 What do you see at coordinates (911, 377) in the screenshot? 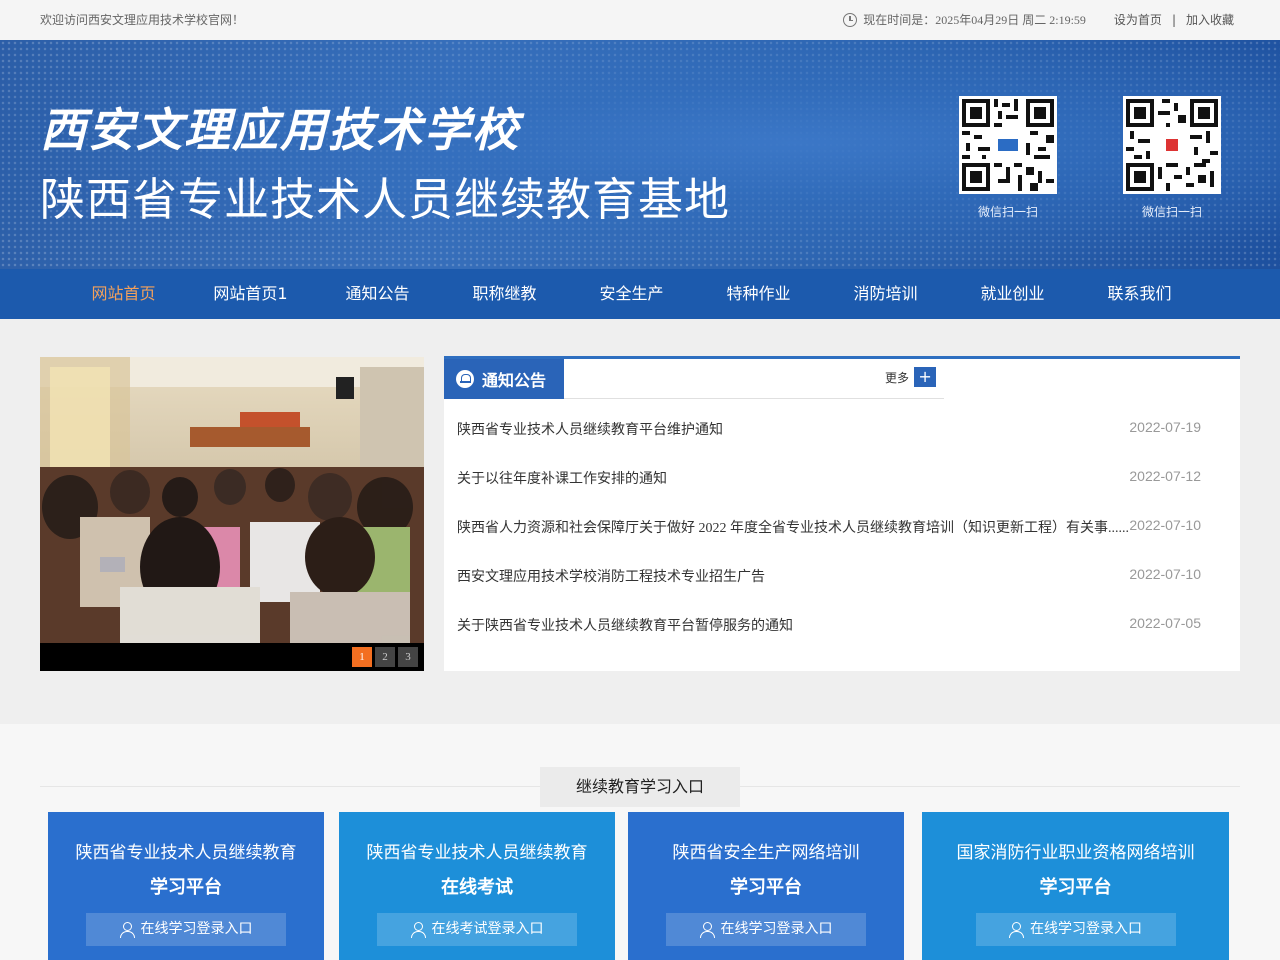
I see `more-link: 更多 +` at bounding box center [911, 377].